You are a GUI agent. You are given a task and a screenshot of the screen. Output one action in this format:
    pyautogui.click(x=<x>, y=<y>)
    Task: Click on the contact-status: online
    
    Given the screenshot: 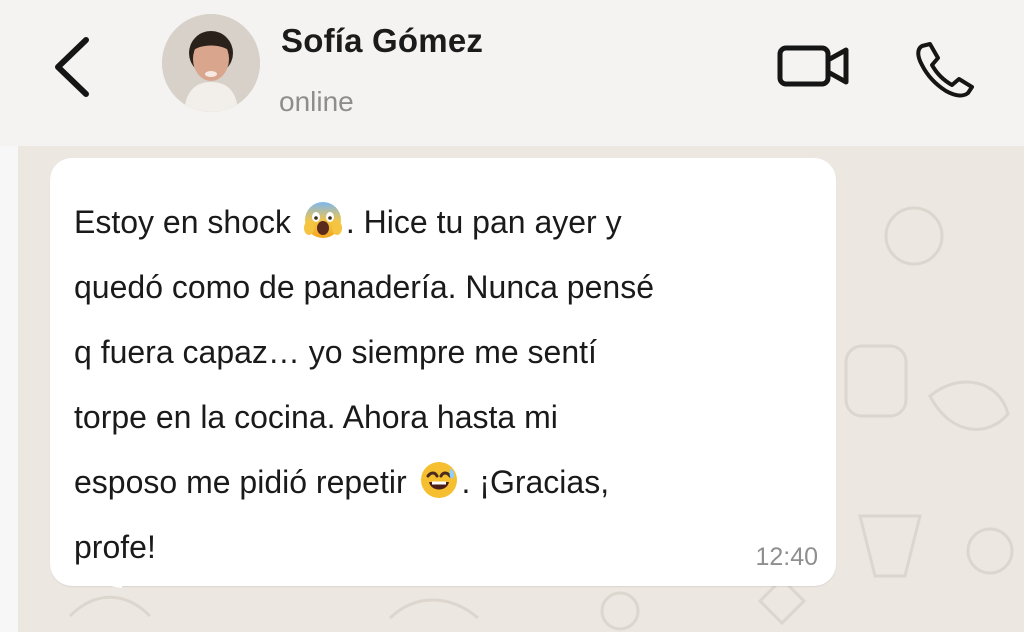 What is the action you would take?
    pyautogui.click(x=316, y=101)
    